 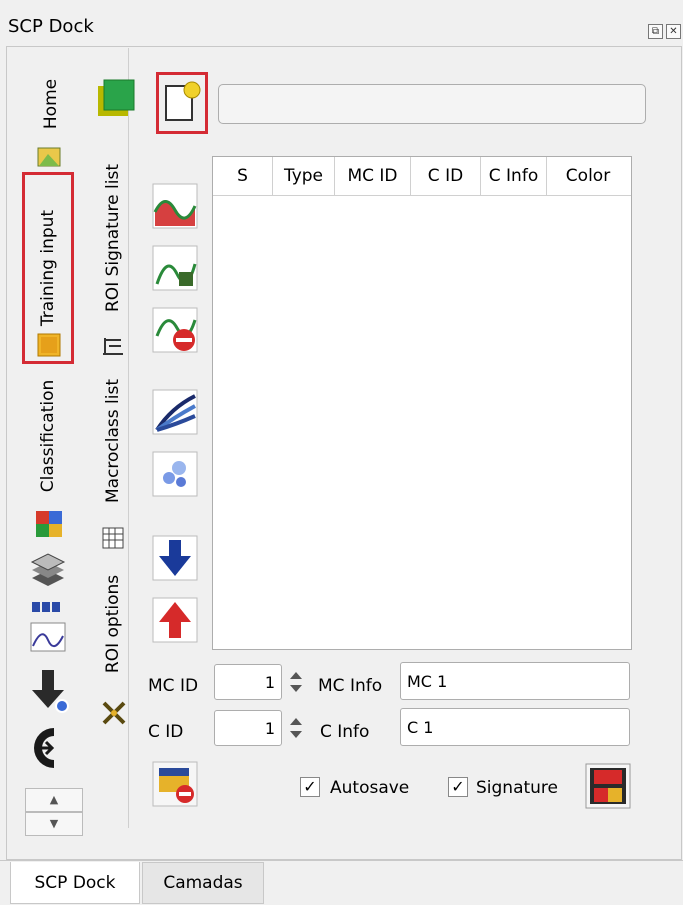 I want to click on add-to-signature-icon, so click(x=175, y=206).